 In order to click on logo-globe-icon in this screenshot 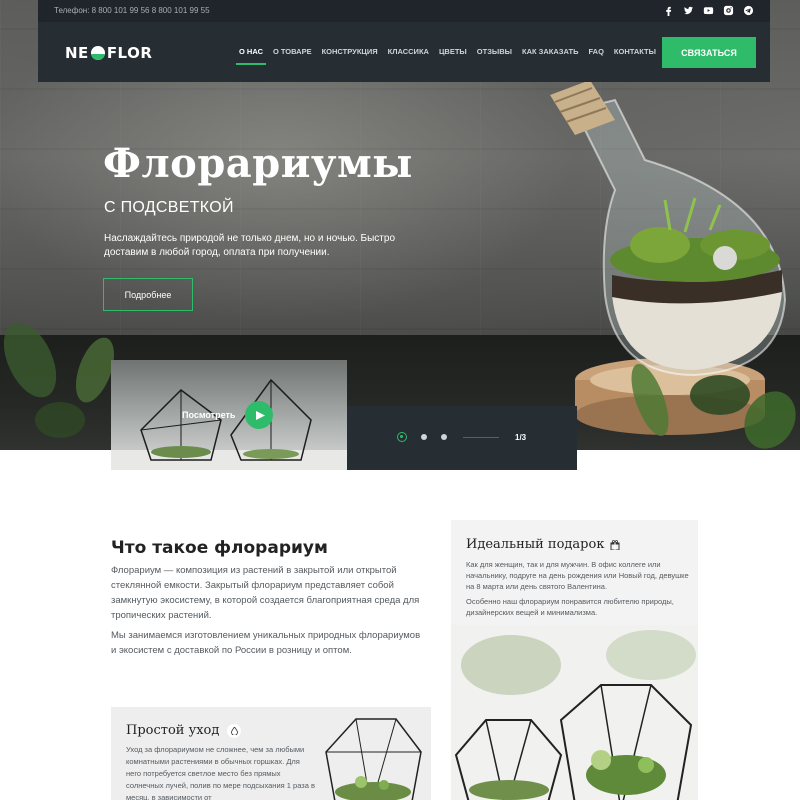, I will do `click(97, 53)`.